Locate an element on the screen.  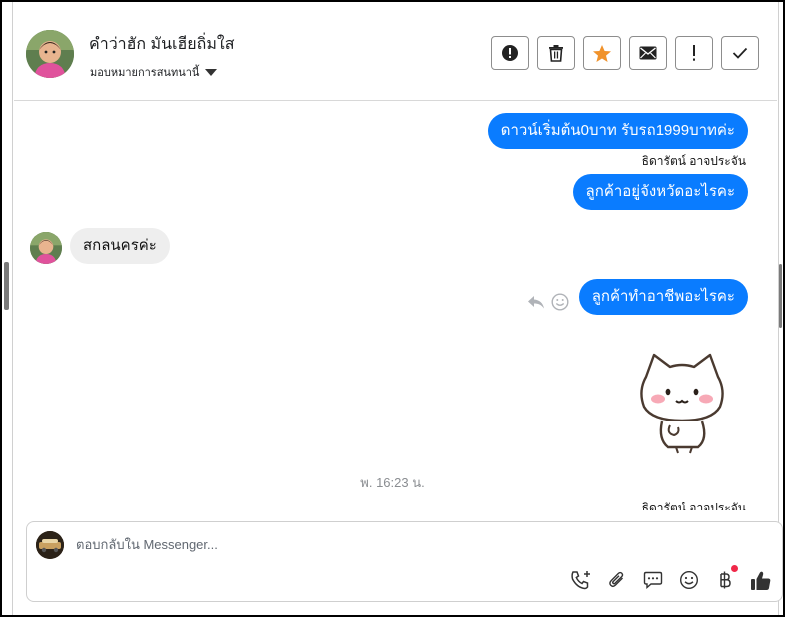
assign-conversation-dropdown: มอบหมายการสนทนานี้ is located at coordinates (154, 72).